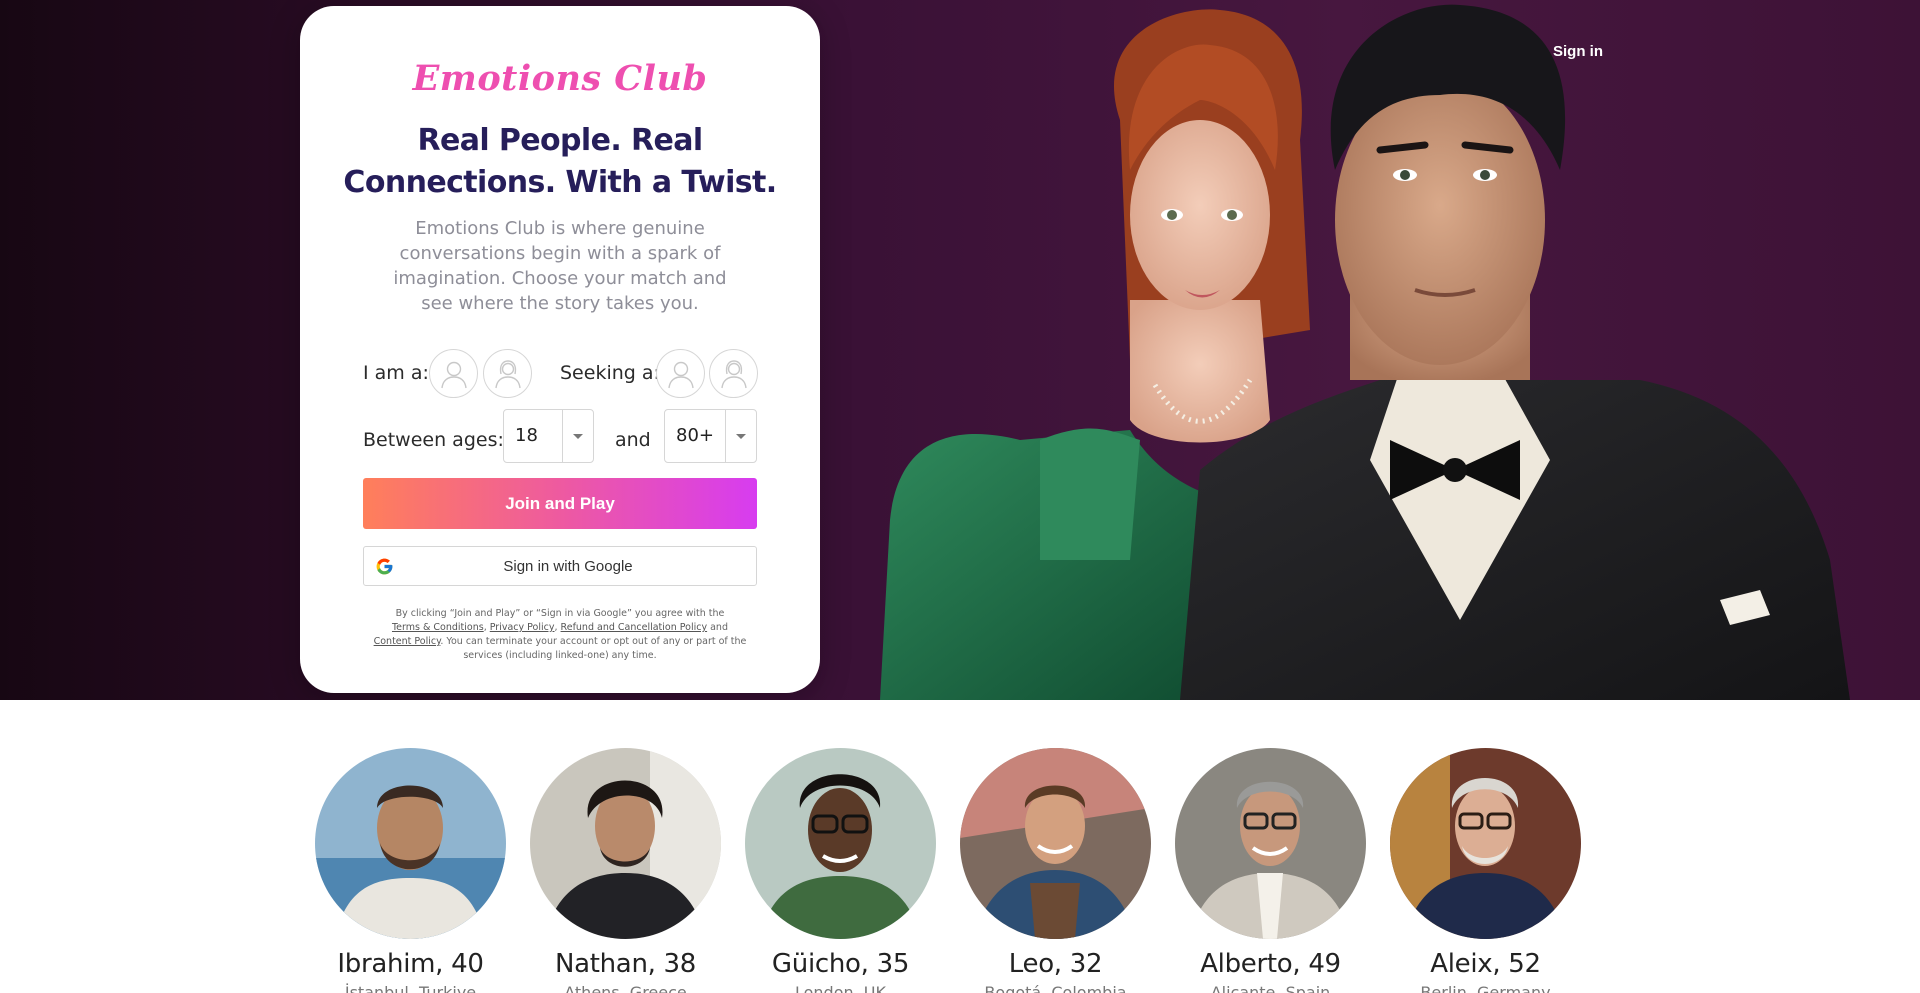  Describe the element at coordinates (1270, 988) in the screenshot. I see `profile-location: Alicante, Spain` at that location.